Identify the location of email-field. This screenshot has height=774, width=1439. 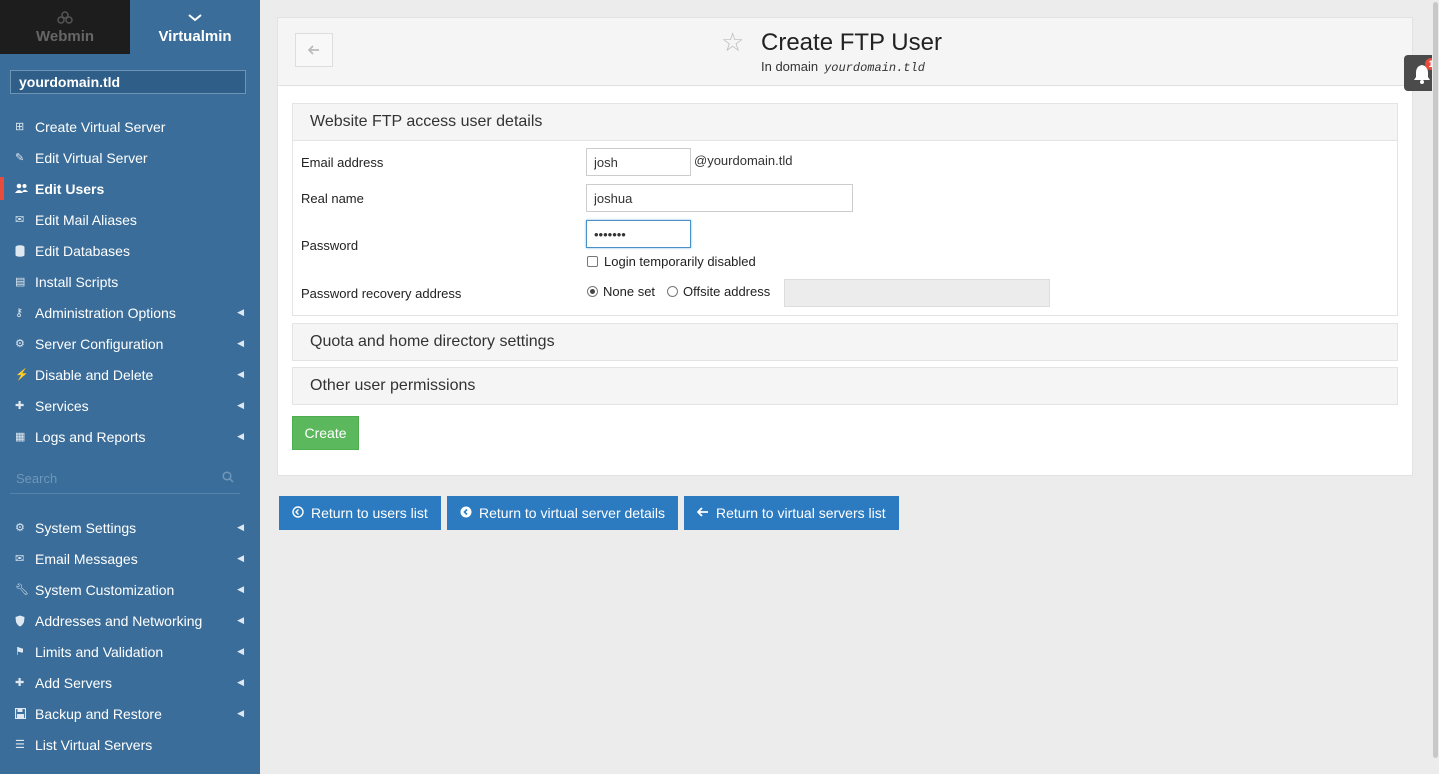
(638, 162).